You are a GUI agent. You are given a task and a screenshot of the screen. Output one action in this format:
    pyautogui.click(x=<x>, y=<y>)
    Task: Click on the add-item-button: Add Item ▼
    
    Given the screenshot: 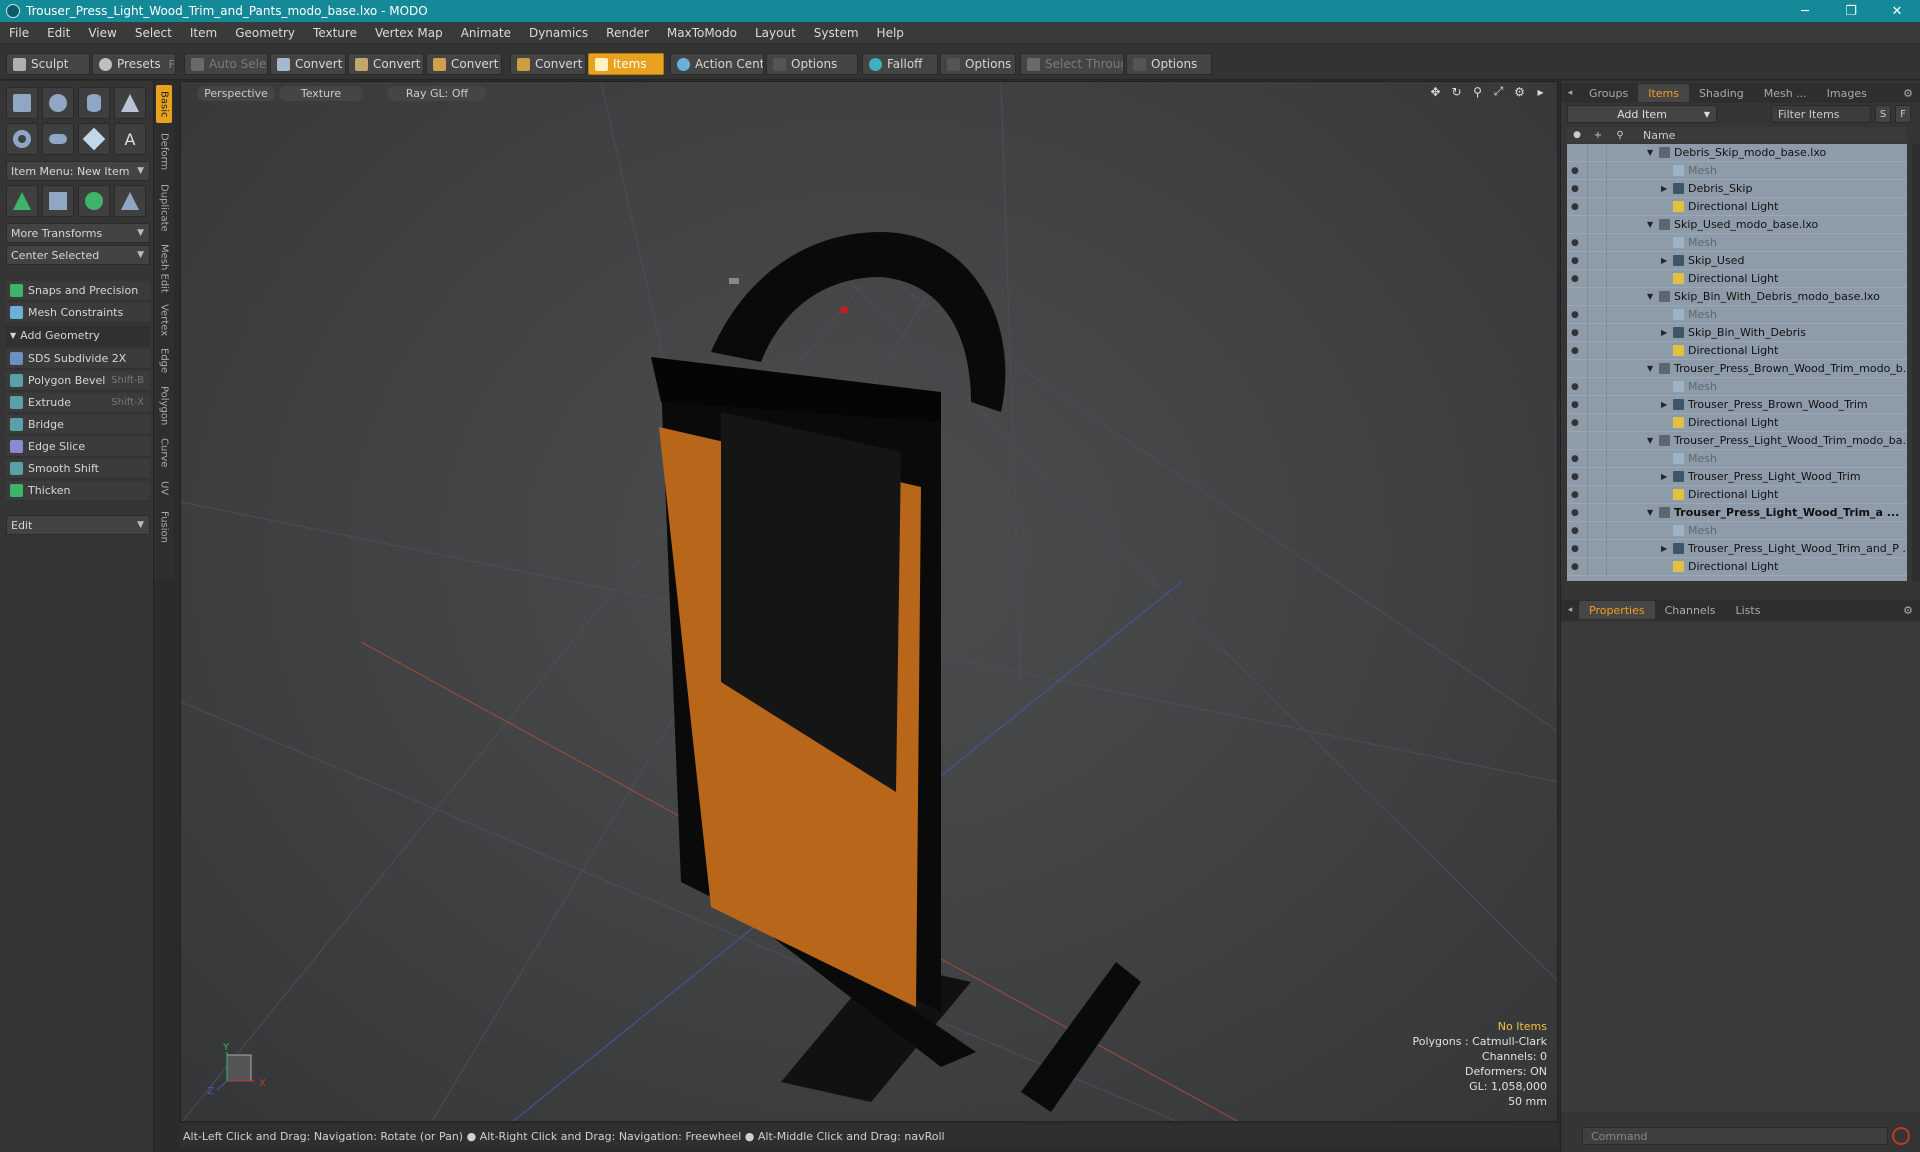 What is the action you would take?
    pyautogui.click(x=1642, y=114)
    